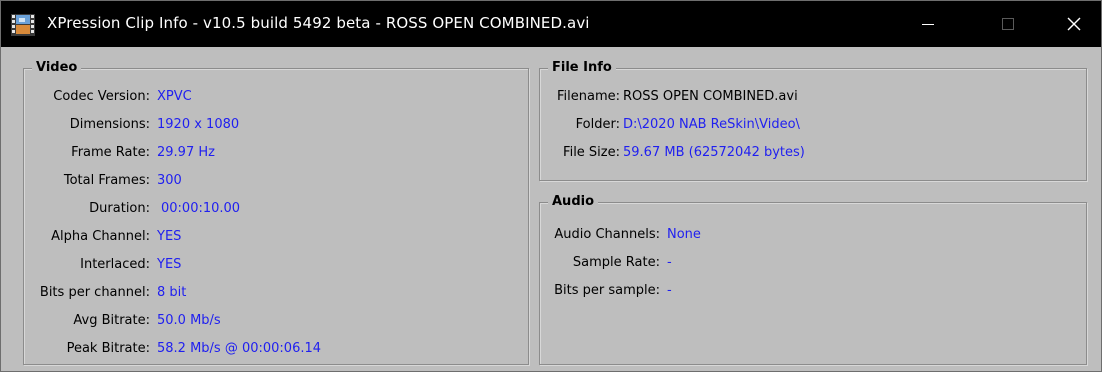 Image resolution: width=1102 pixels, height=372 pixels. What do you see at coordinates (277, 209) in the screenshot?
I see `video-row-duration: Duration: 00:00:10.00` at bounding box center [277, 209].